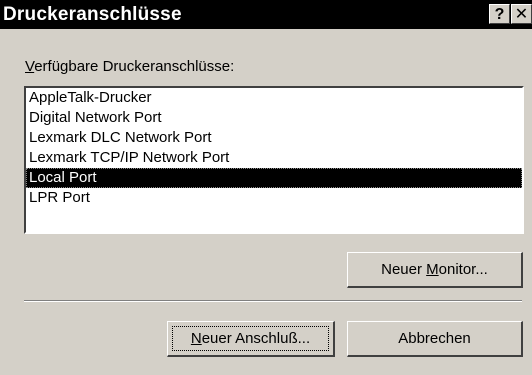  What do you see at coordinates (274, 138) in the screenshot?
I see `list-item: Lexmark DLC Network Port` at bounding box center [274, 138].